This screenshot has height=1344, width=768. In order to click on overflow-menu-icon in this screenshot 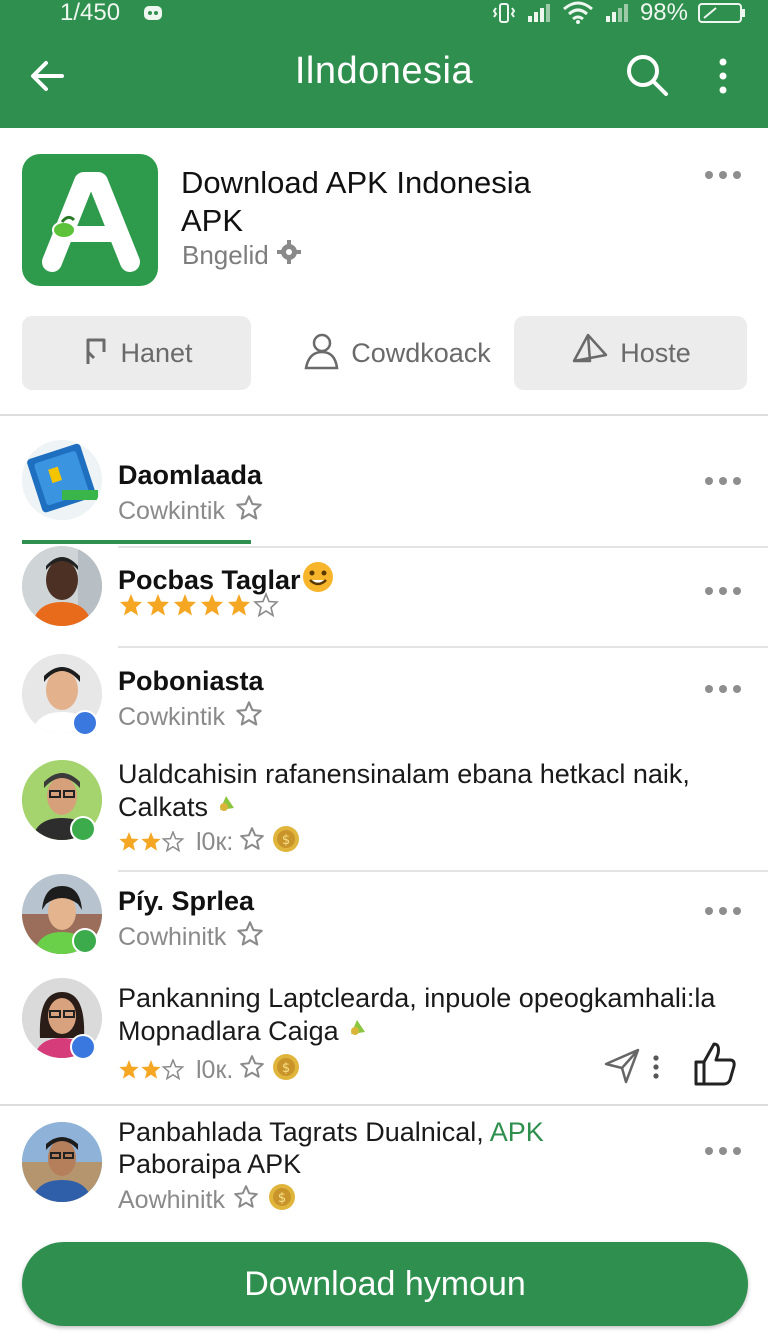, I will do `click(723, 76)`.